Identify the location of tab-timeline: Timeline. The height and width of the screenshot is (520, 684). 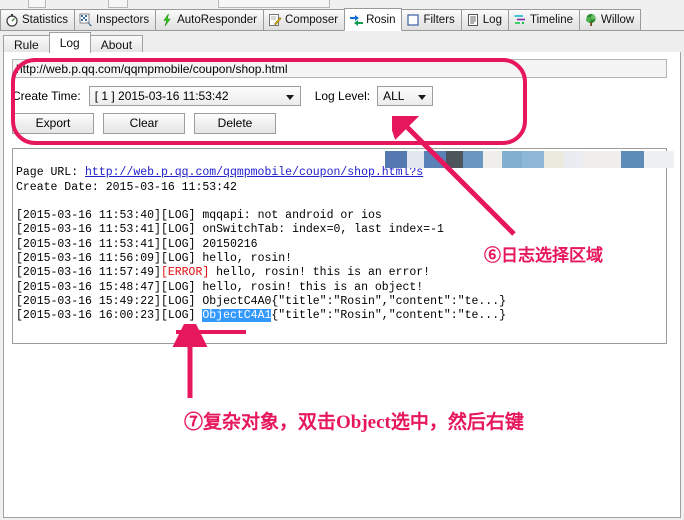
(543, 19).